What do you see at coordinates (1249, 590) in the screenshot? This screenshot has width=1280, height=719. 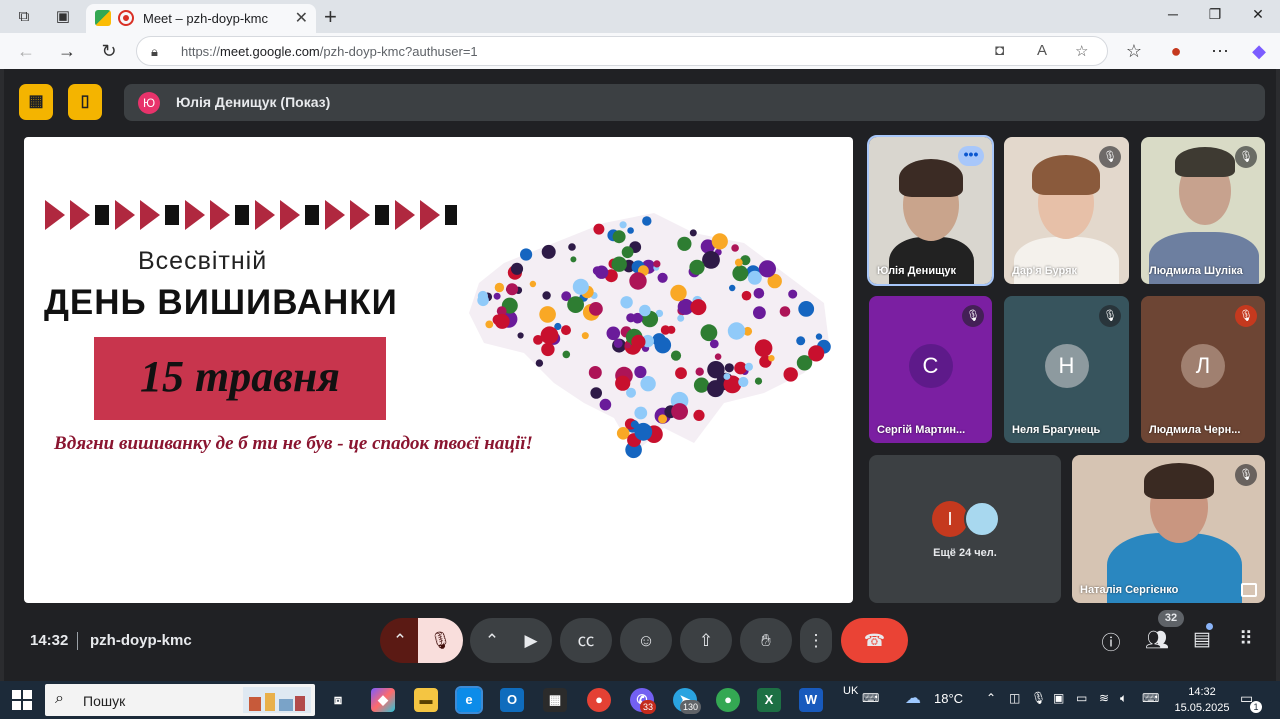 I see `pip-icon` at bounding box center [1249, 590].